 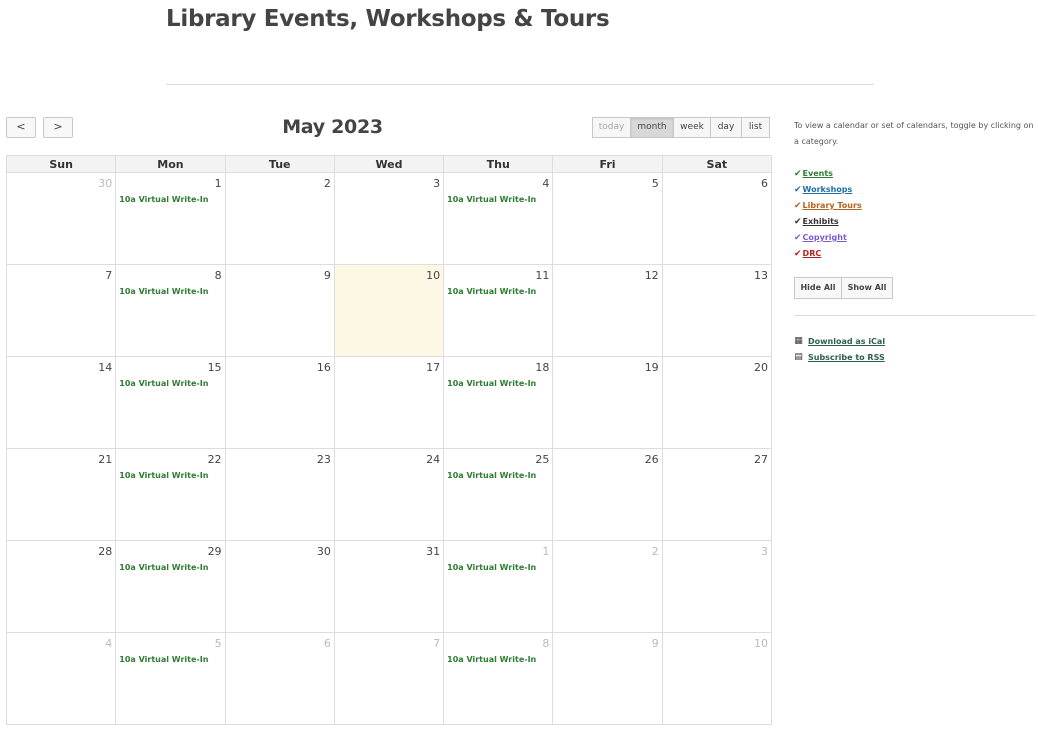 I want to click on category-toggle-events: ✔ Events, so click(x=914, y=174).